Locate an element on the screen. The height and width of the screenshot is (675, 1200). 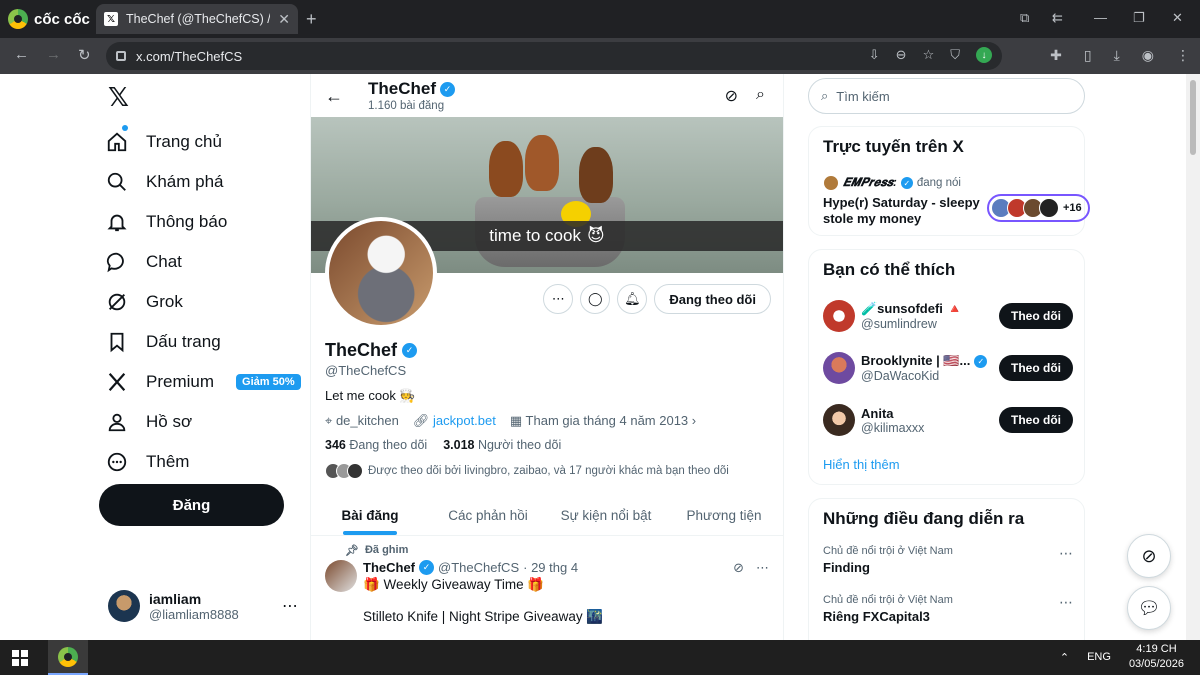
search-input: ⌕ Tìm kiếm is located at coordinates (946, 96).